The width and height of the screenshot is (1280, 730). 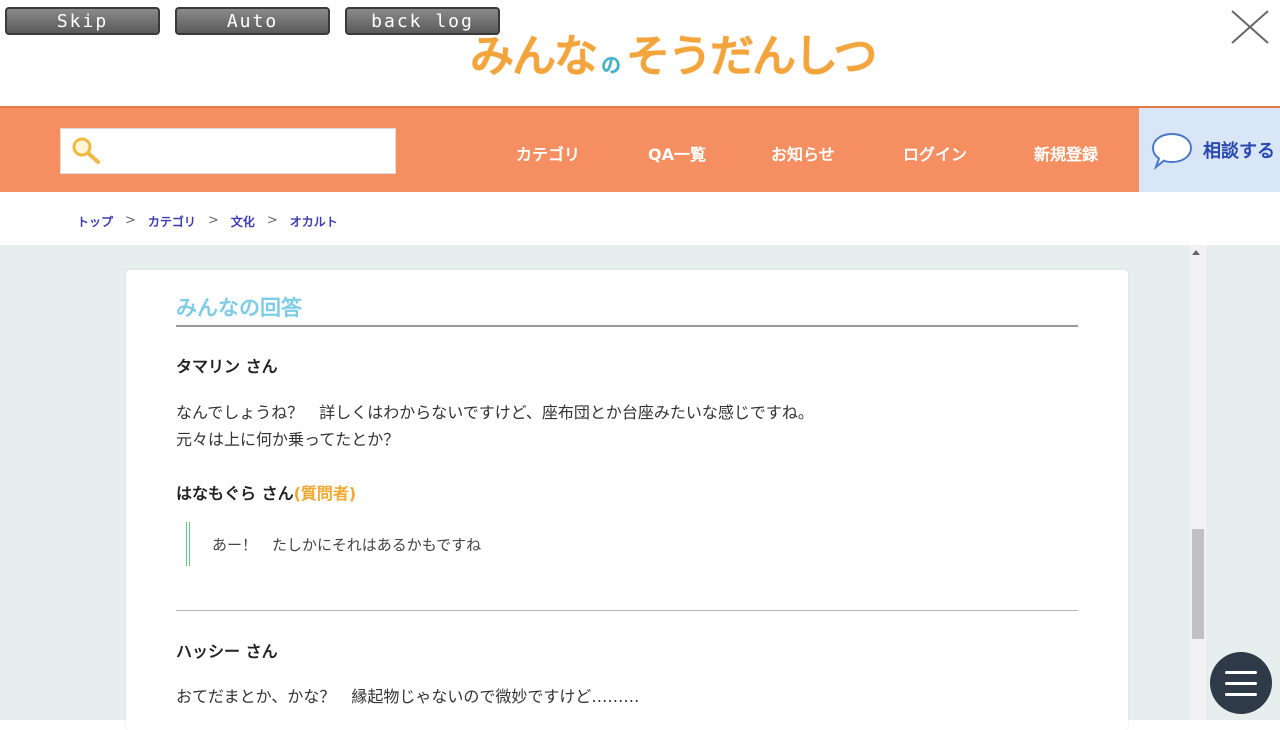 I want to click on speech-bubble-icon, so click(x=1172, y=151).